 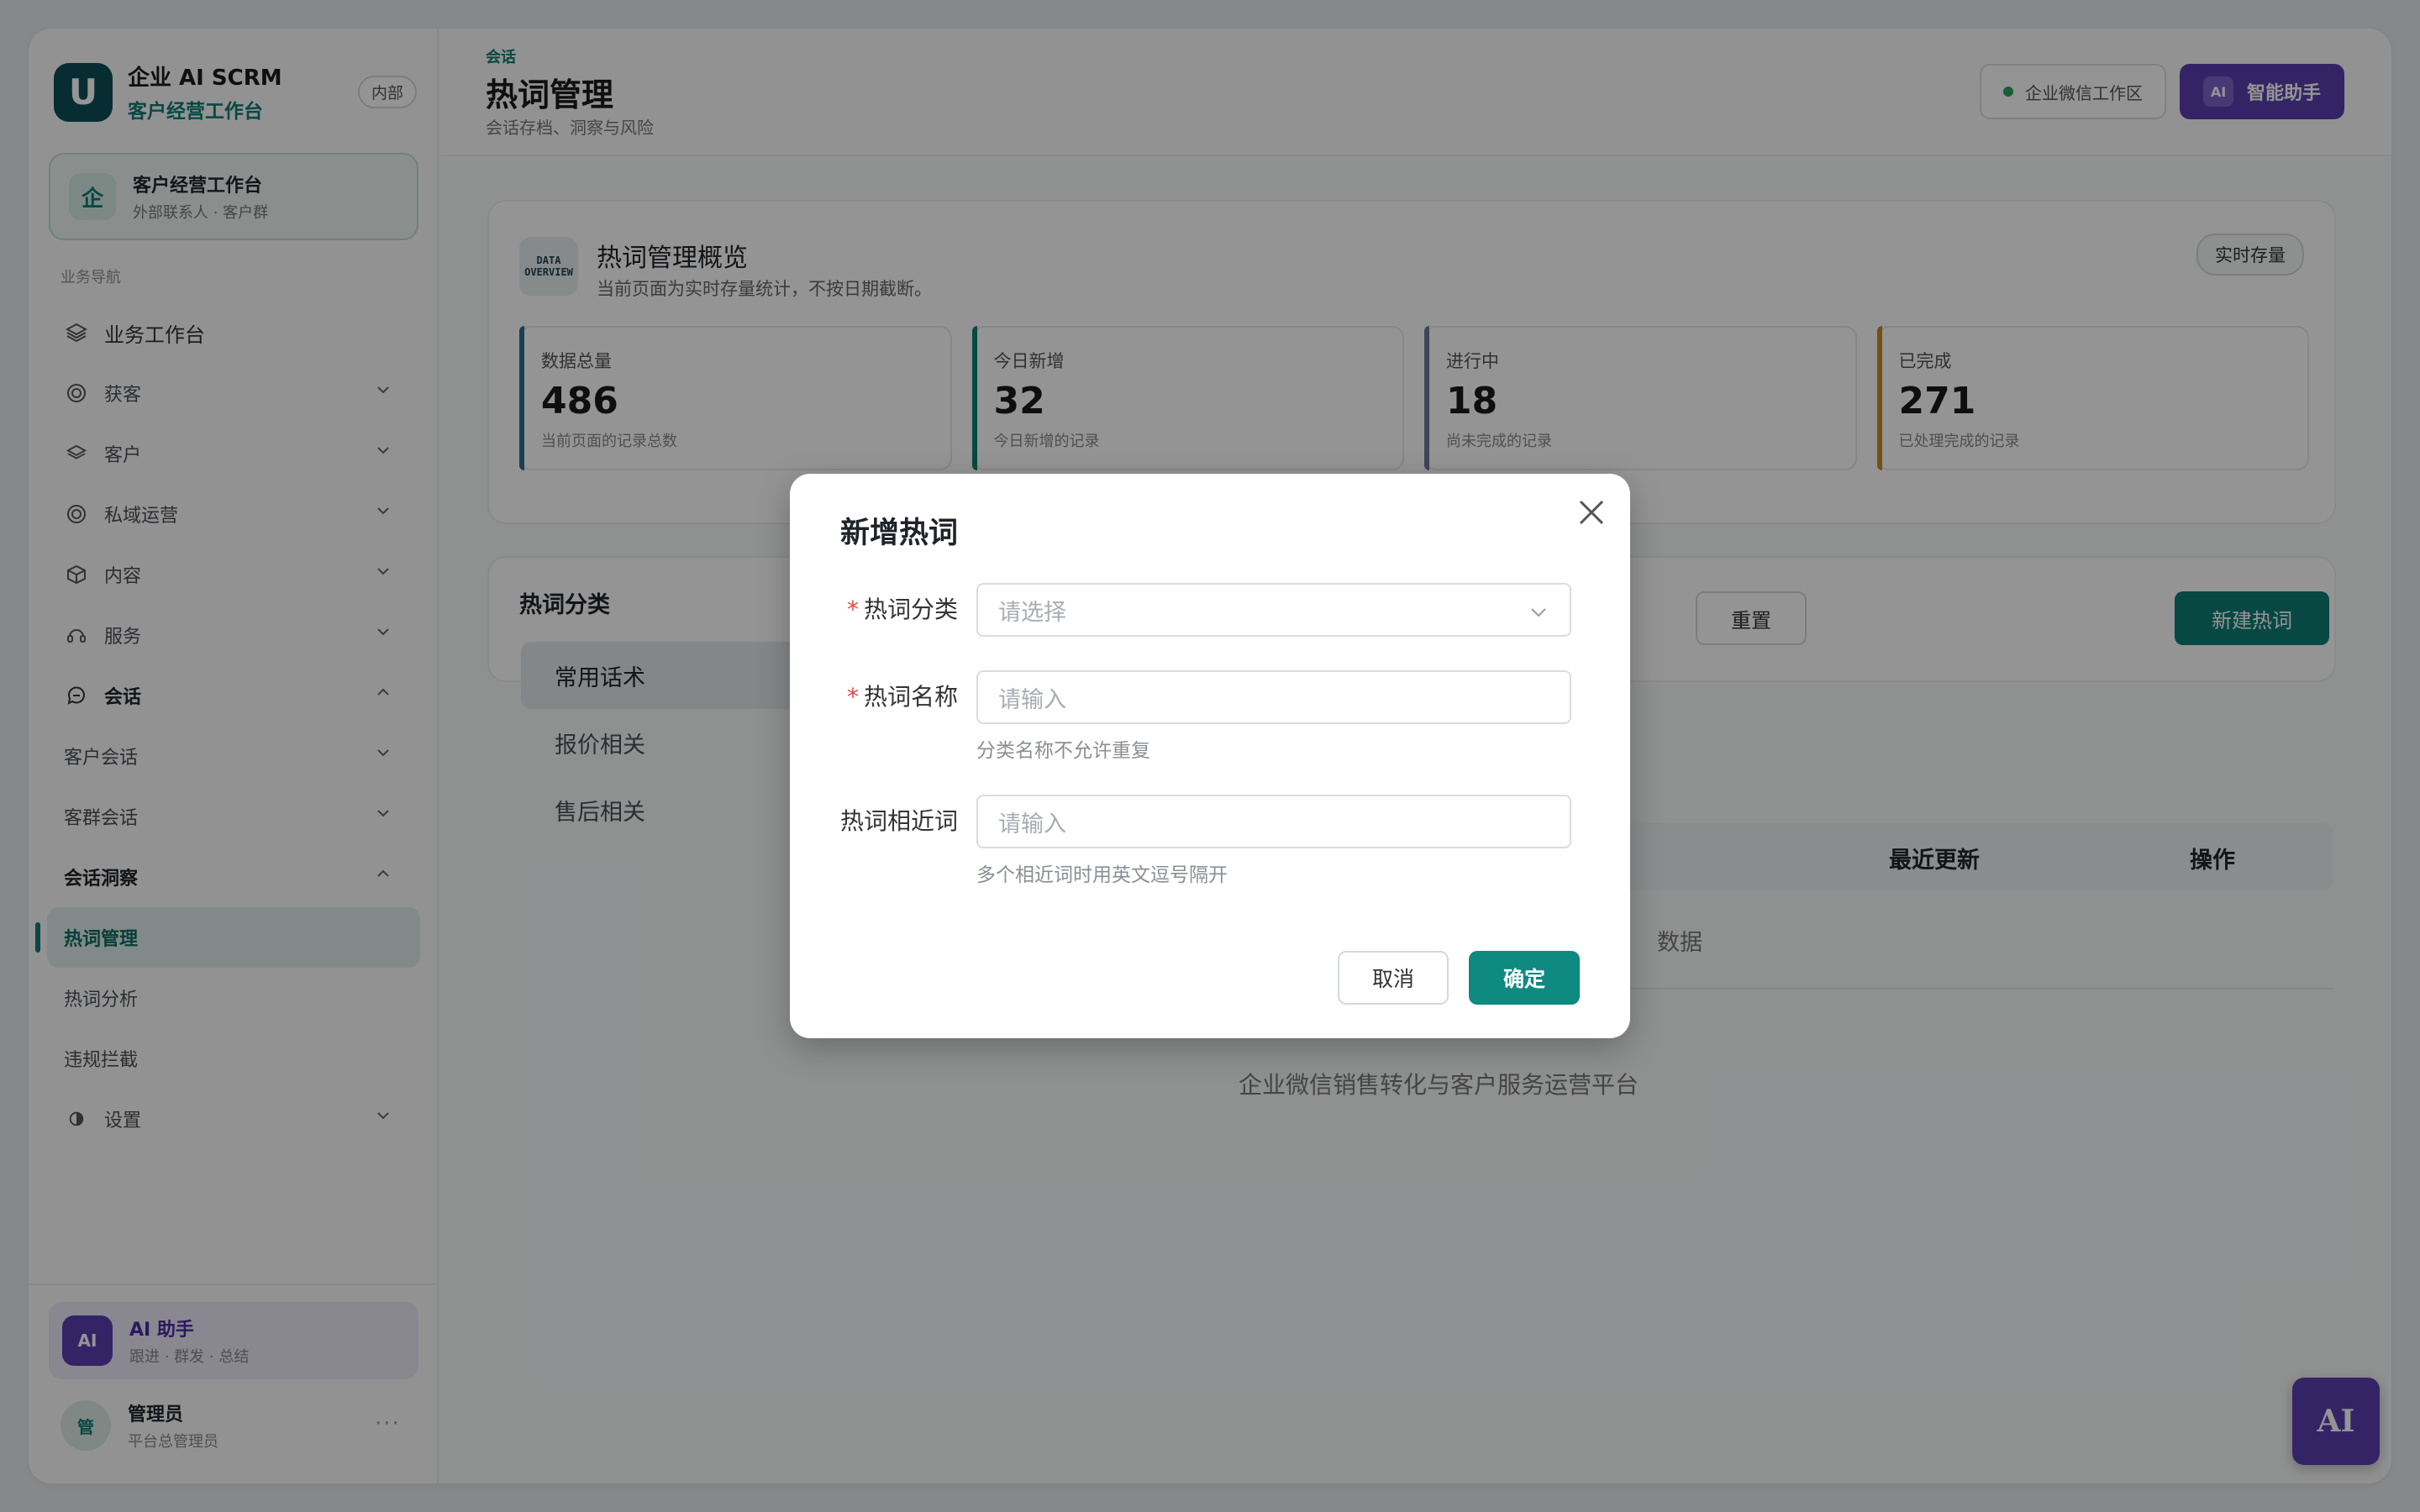 I want to click on category-select-placeholder: 请选择, so click(x=1032, y=612).